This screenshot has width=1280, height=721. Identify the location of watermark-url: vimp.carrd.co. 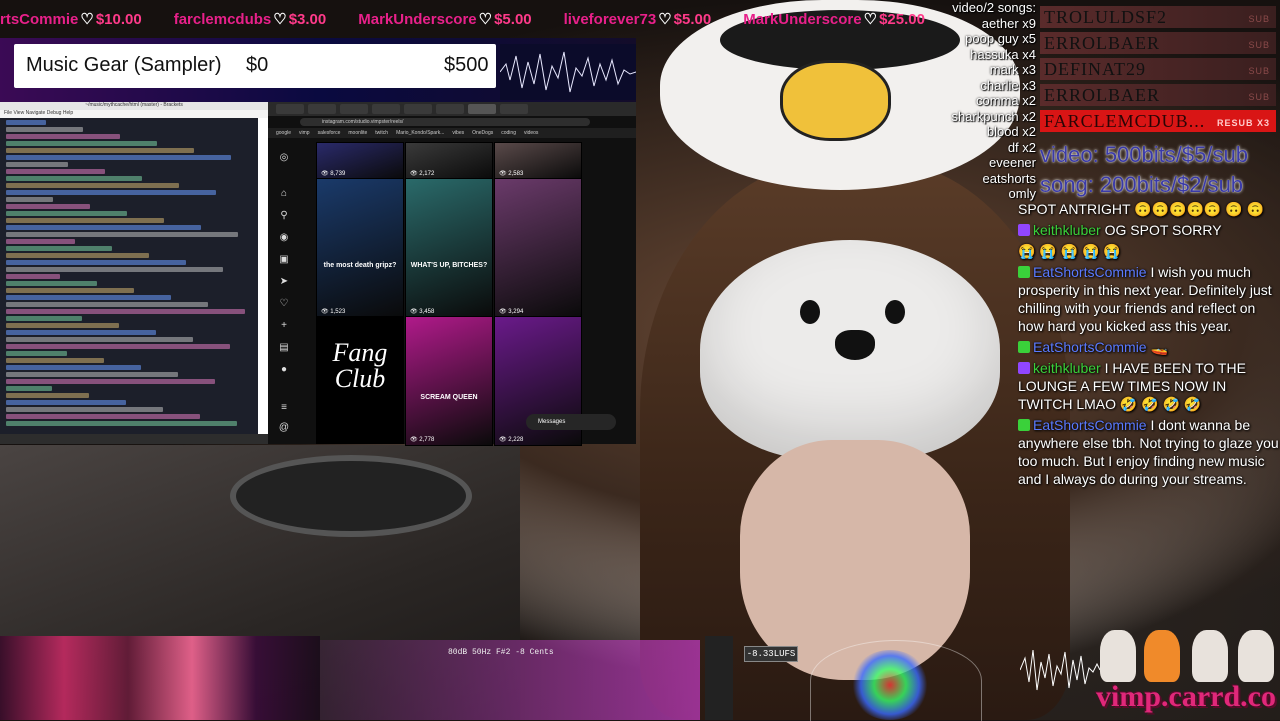
(1186, 696).